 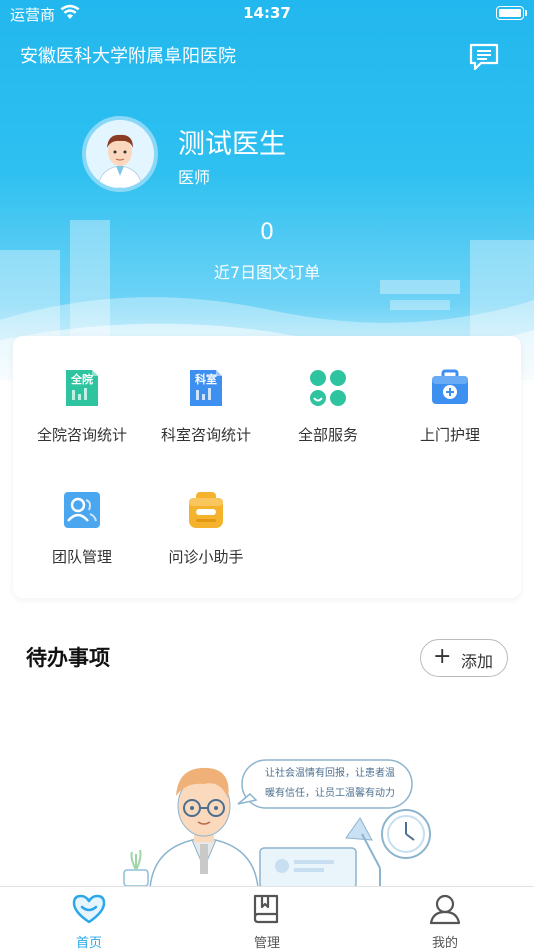 I want to click on func-assistant: 问诊小助手, so click(x=206, y=513).